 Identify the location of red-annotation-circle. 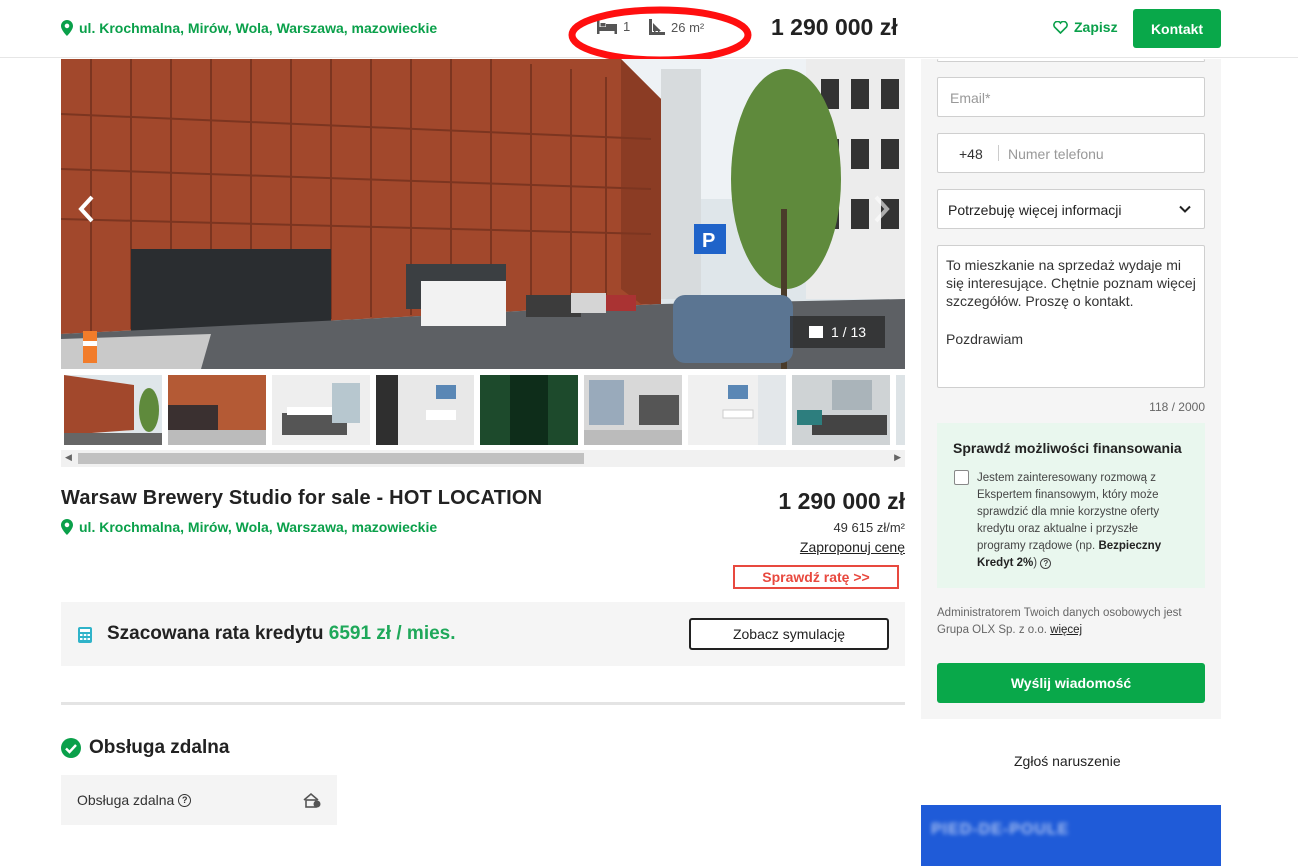
(660, 35).